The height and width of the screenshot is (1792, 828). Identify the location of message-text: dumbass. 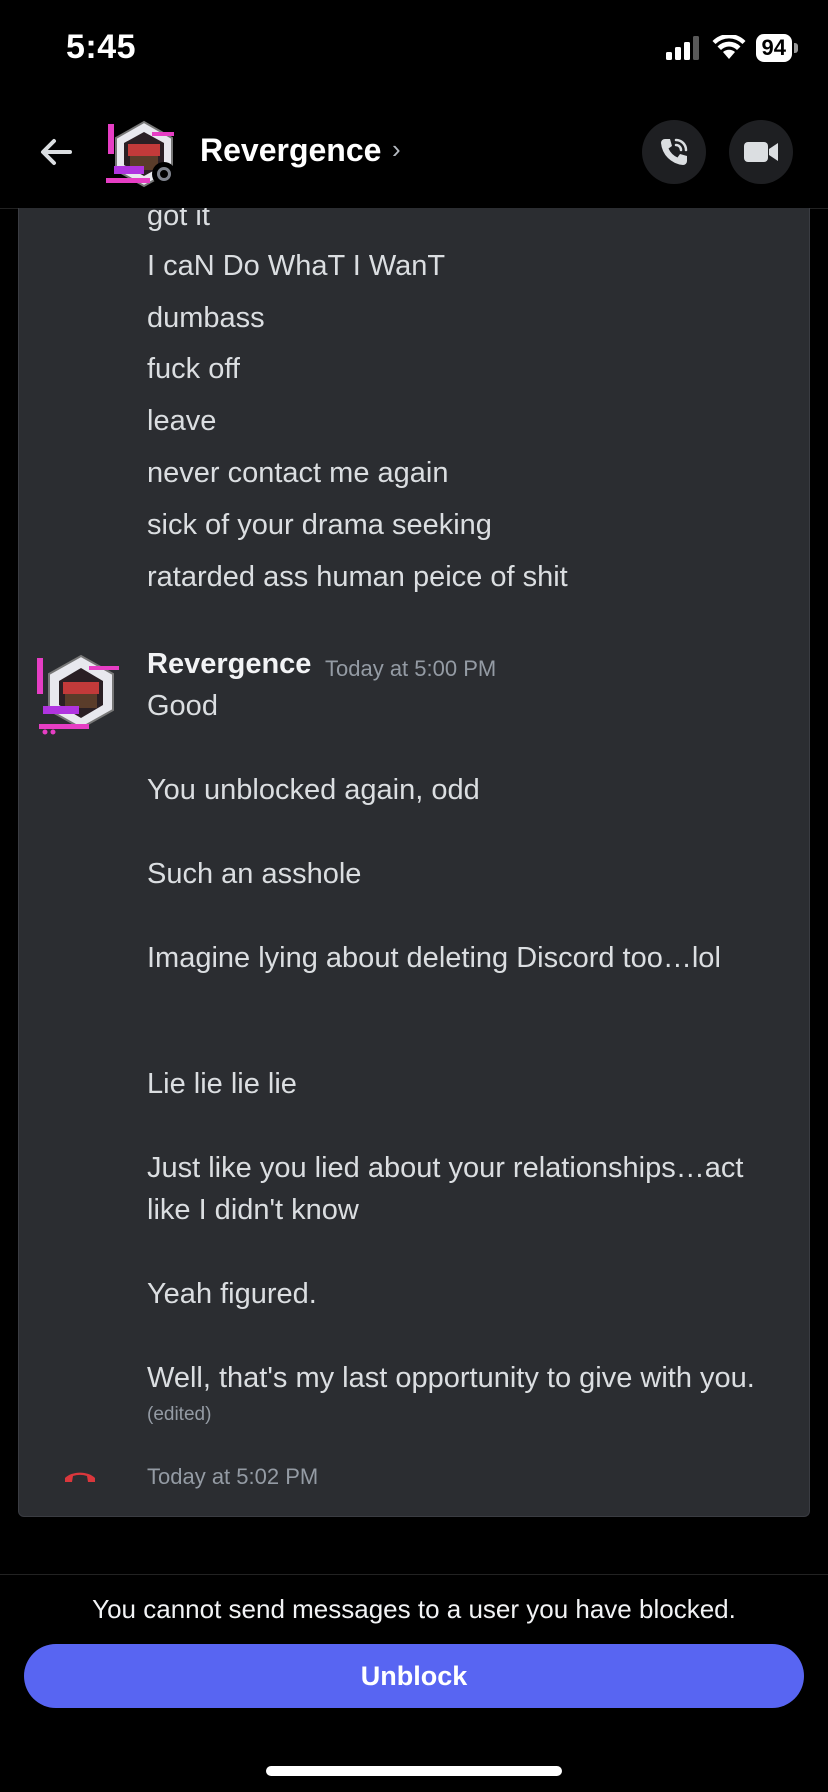
(206, 318).